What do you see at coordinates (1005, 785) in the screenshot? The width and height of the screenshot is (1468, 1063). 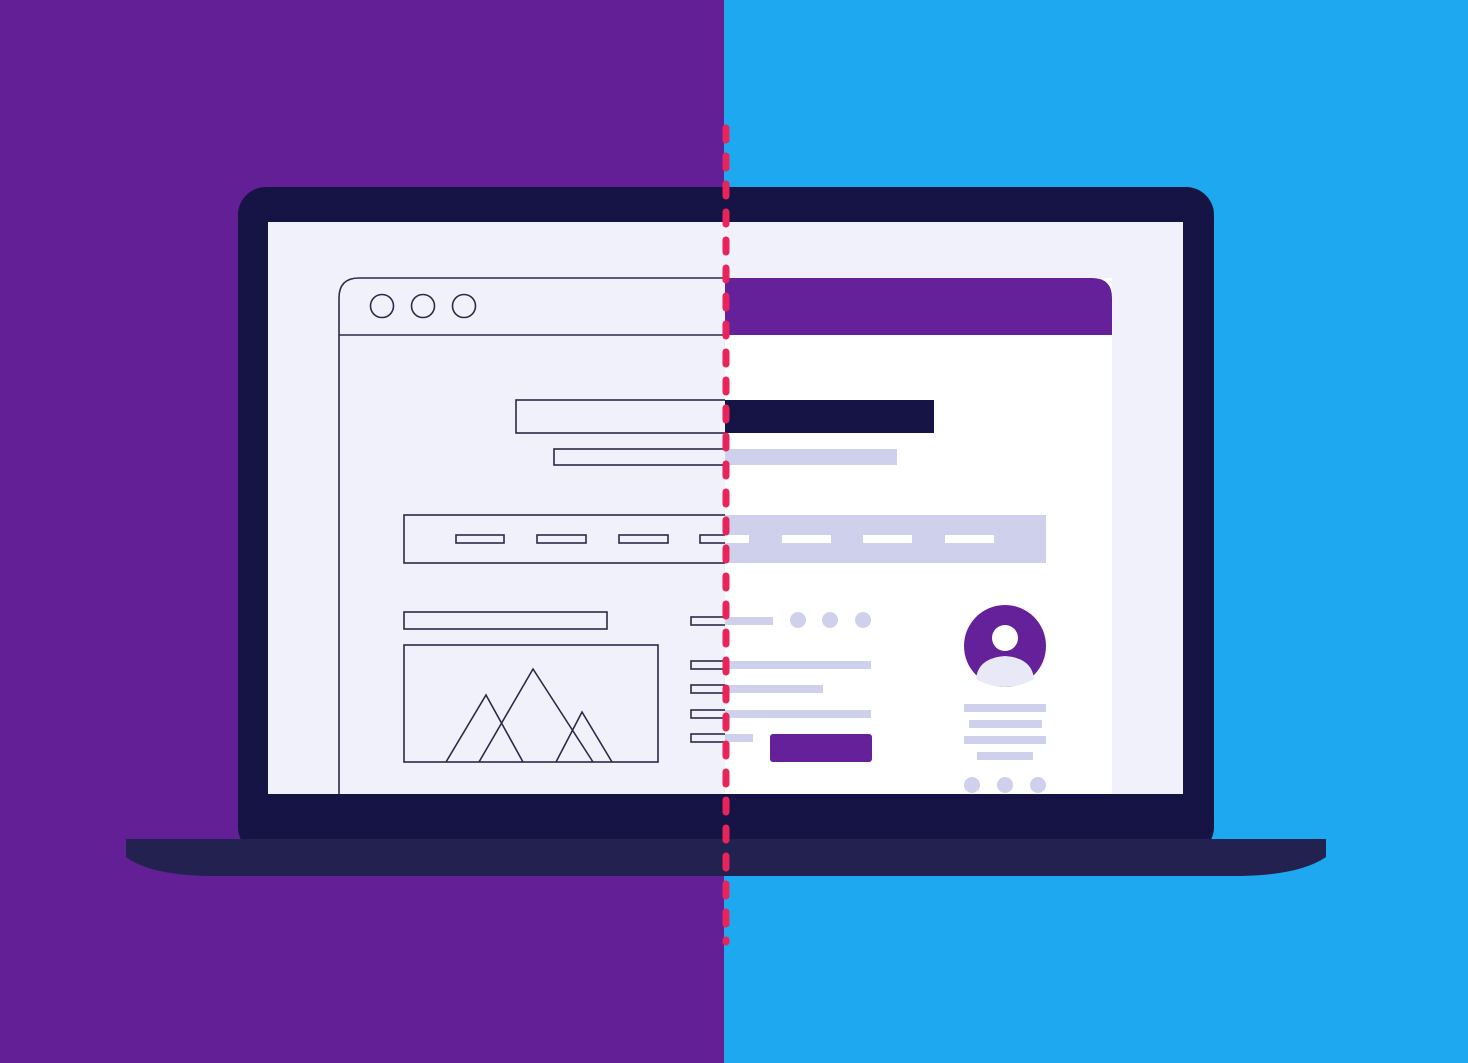 I see `profile-dots-icon` at bounding box center [1005, 785].